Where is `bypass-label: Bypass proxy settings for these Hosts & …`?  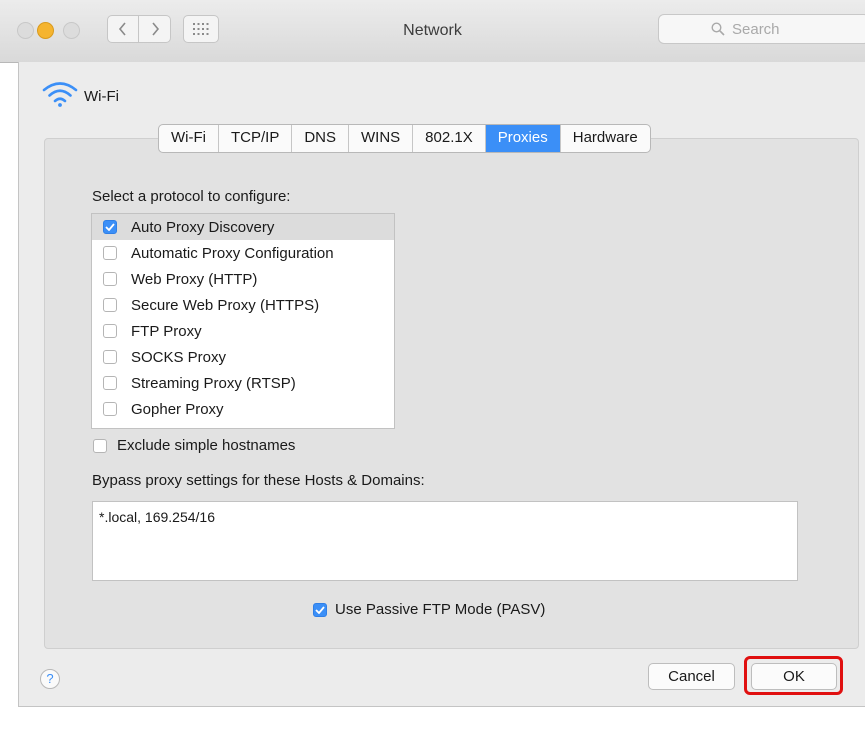 bypass-label: Bypass proxy settings for these Hosts & … is located at coordinates (258, 480).